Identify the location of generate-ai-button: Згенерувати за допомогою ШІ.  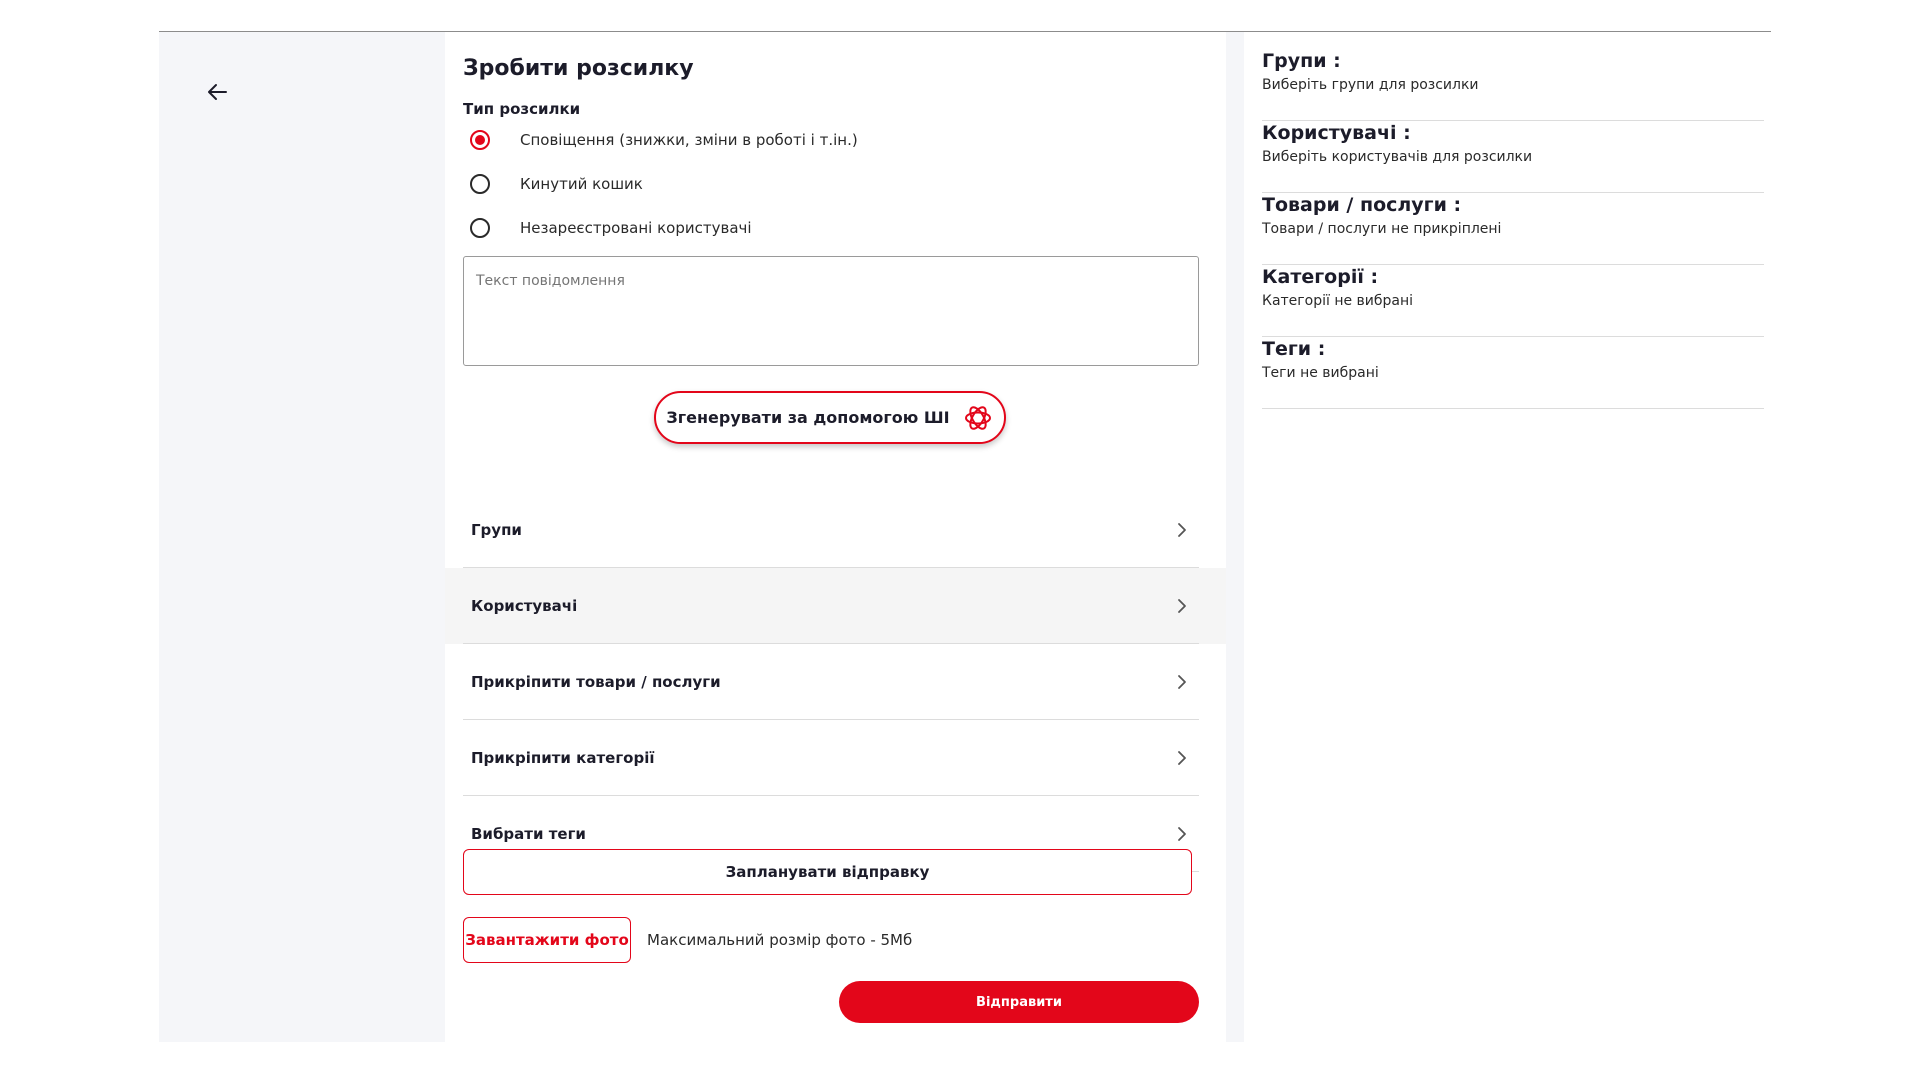
(830, 417).